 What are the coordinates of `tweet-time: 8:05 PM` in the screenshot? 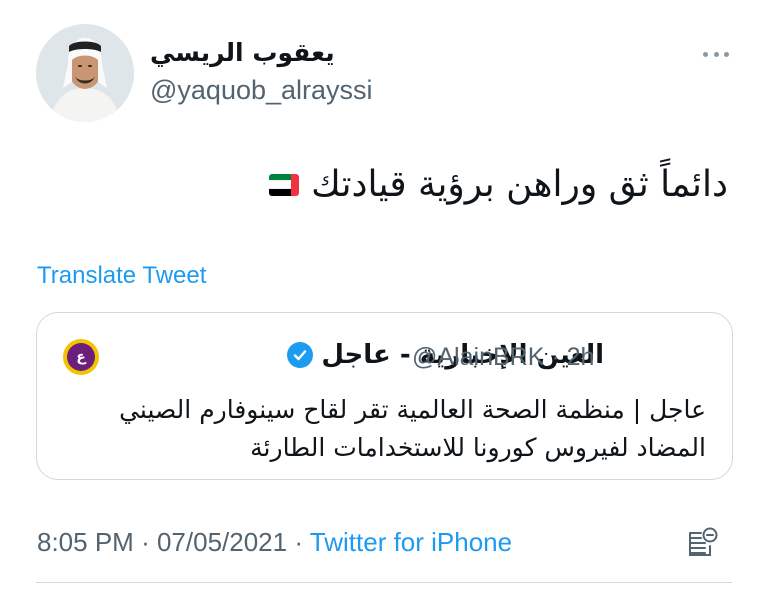 It's located at (85, 542).